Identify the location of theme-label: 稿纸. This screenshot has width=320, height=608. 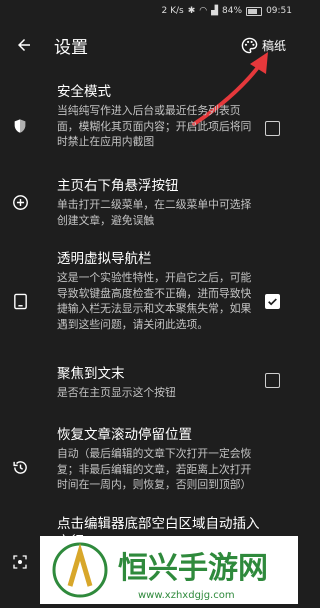
(273, 45).